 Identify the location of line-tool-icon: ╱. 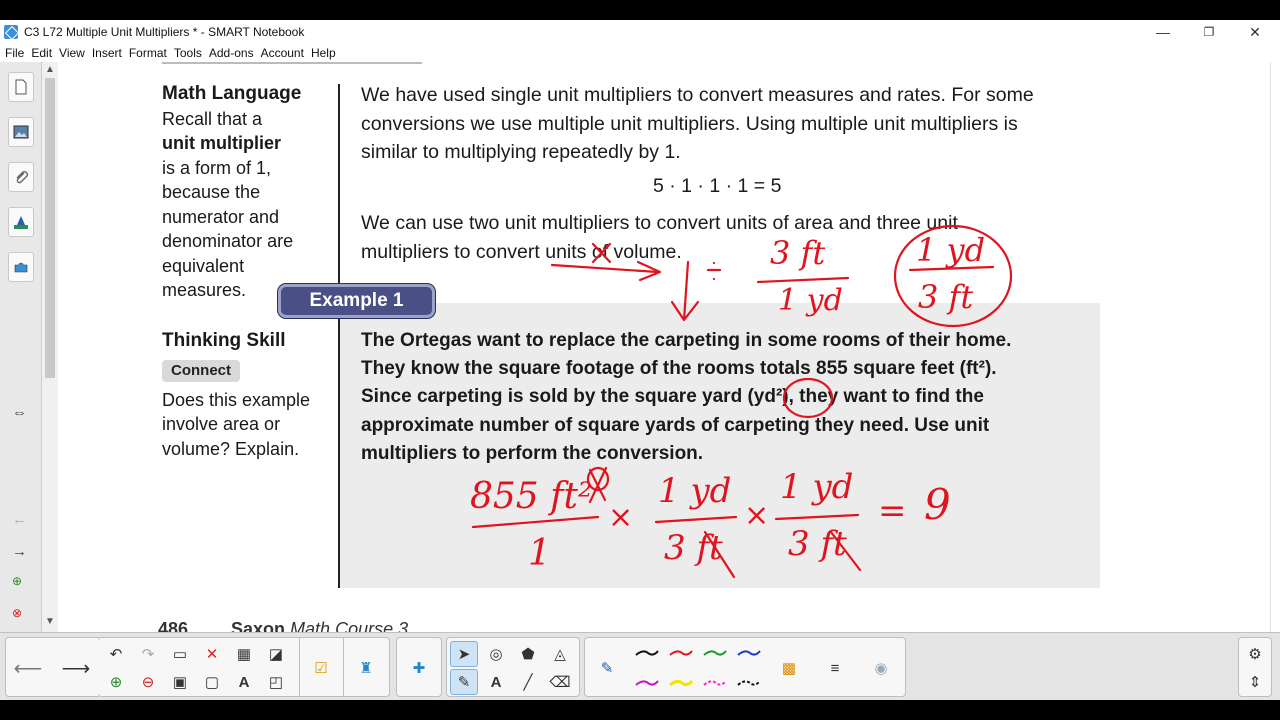
(528, 682).